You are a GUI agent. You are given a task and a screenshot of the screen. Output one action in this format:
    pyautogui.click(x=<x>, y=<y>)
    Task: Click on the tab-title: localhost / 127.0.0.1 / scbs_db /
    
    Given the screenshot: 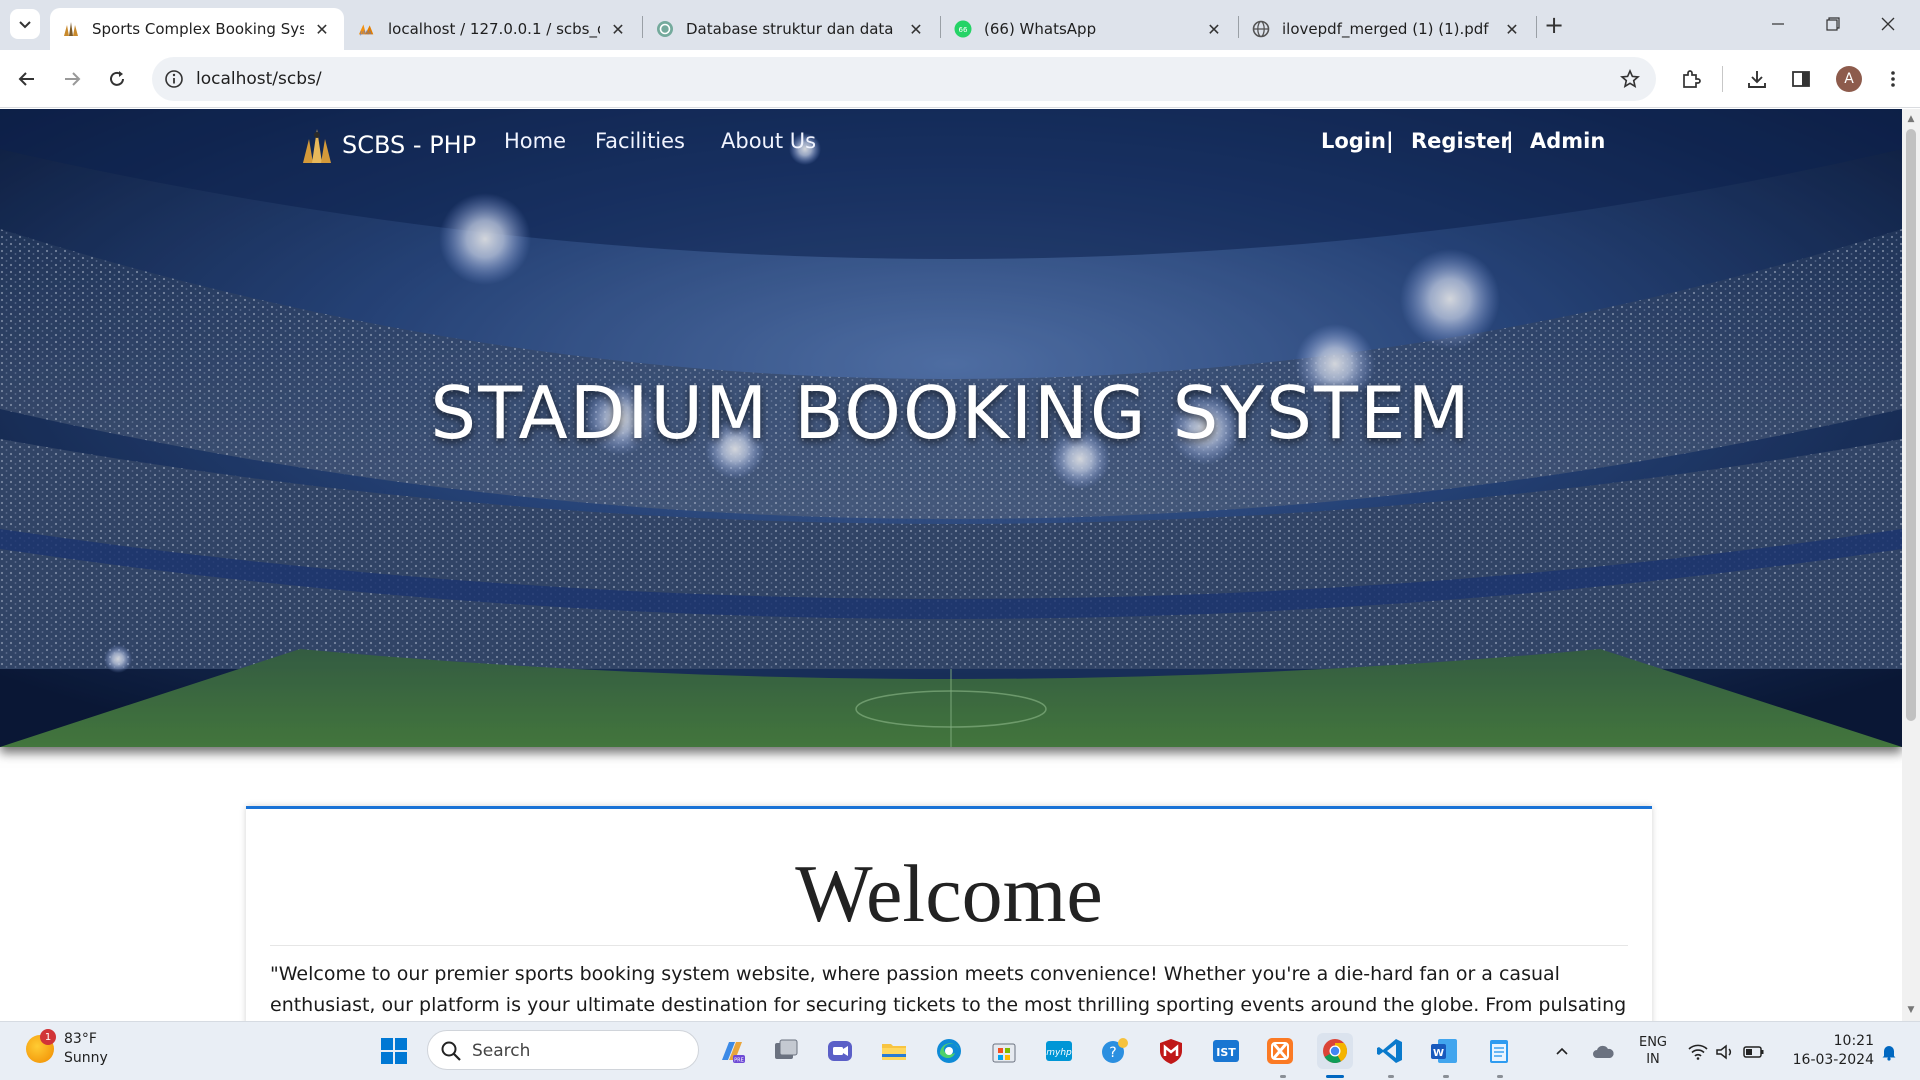 What is the action you would take?
    pyautogui.click(x=494, y=29)
    